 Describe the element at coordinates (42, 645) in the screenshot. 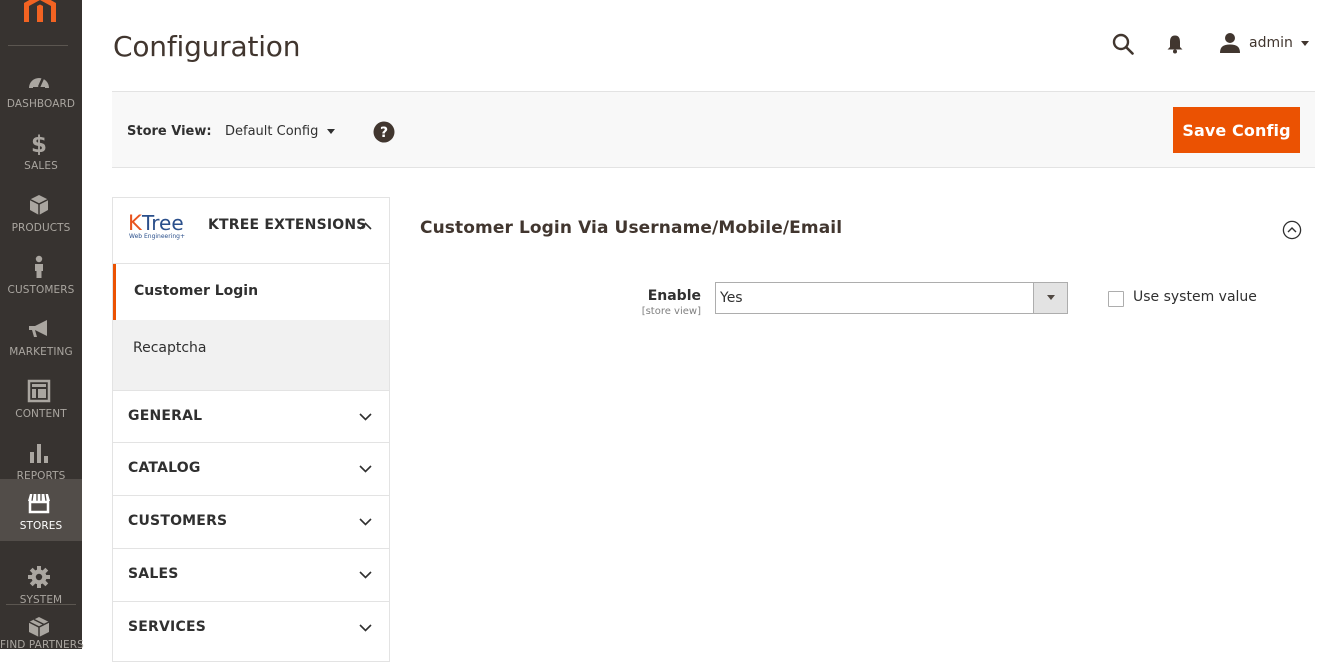

I see `menu-item-label: FIND PARTNERS` at that location.